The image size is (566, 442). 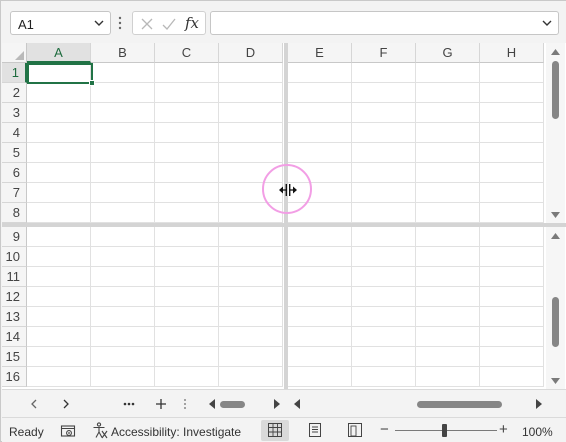 I want to click on row-header-1: 1, so click(x=14, y=73).